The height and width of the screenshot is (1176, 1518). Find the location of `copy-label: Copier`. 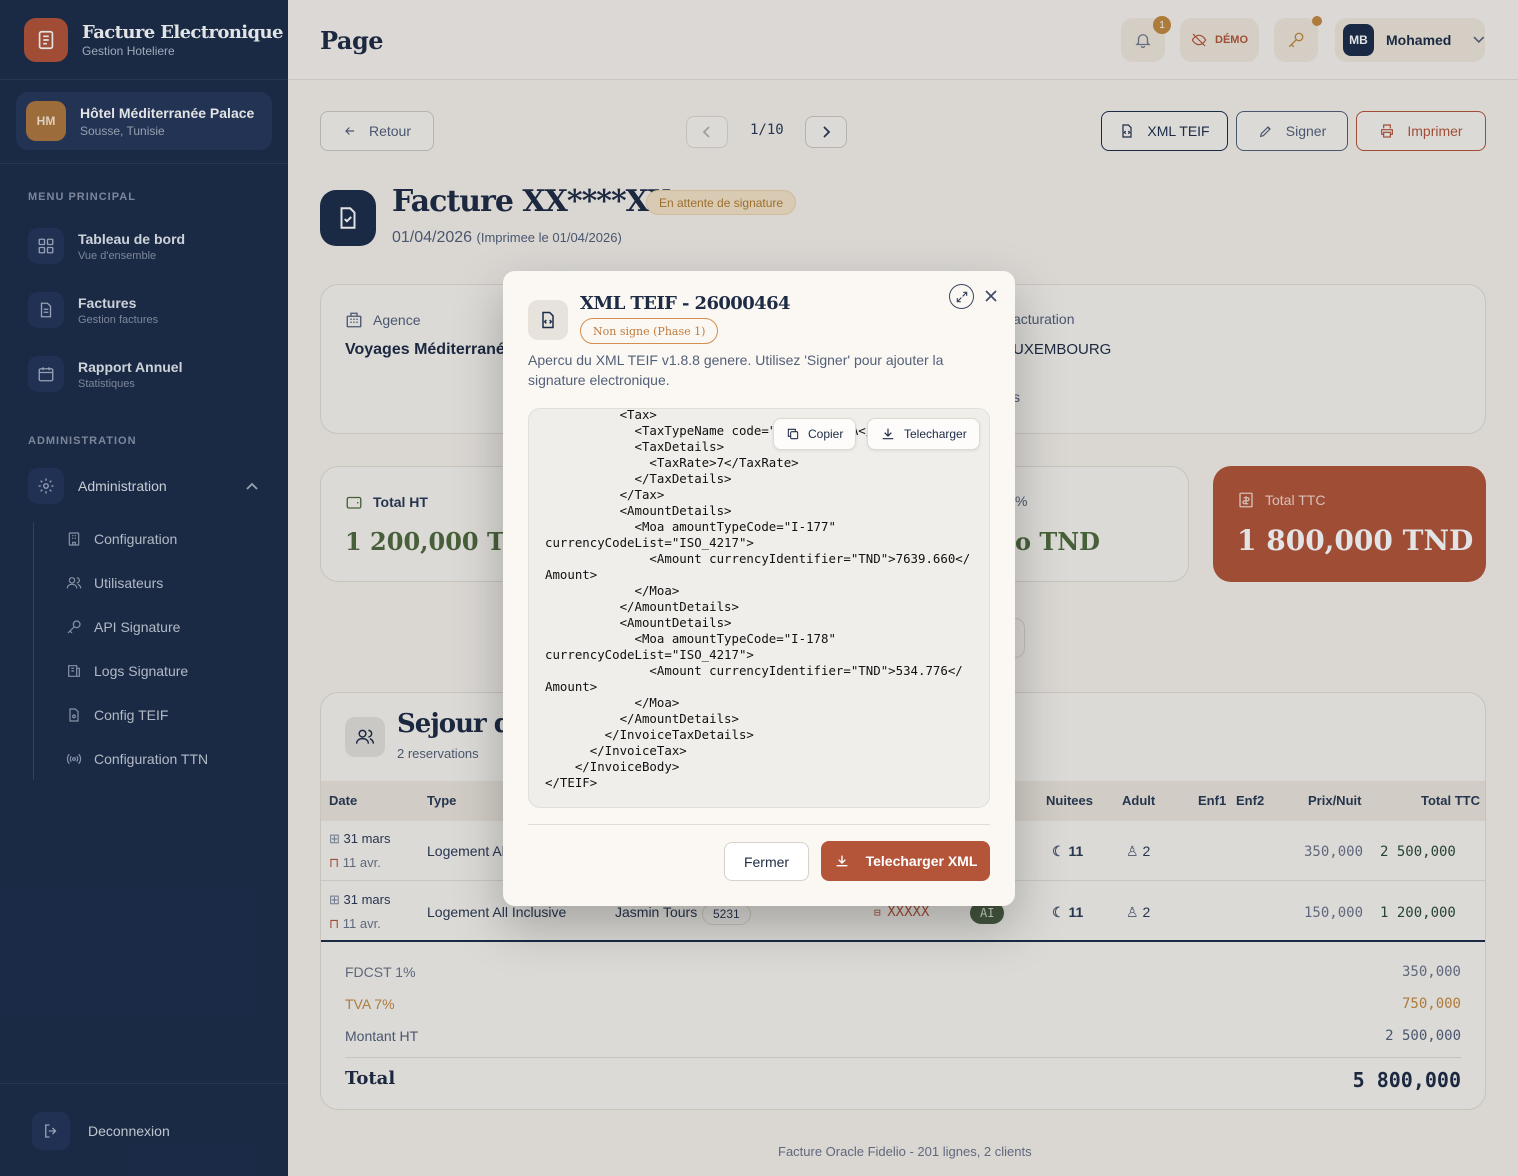

copy-label: Copier is located at coordinates (826, 434).